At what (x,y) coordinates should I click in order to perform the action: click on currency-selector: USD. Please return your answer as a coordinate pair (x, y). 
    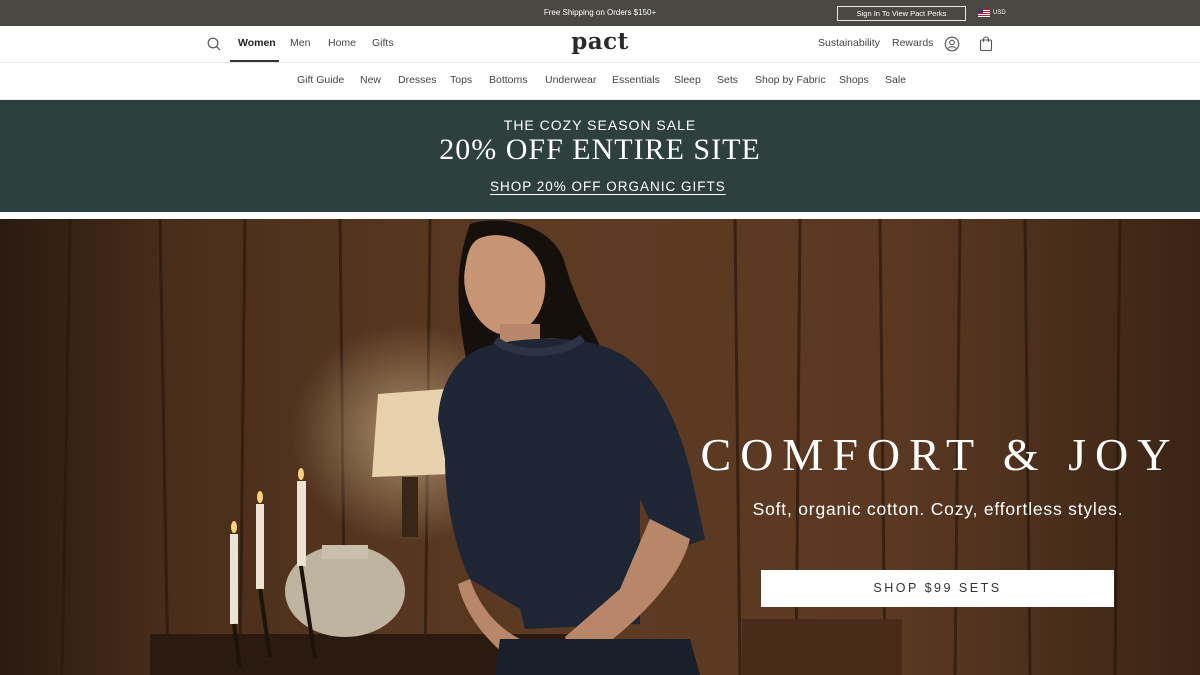
    Looking at the image, I should click on (992, 13).